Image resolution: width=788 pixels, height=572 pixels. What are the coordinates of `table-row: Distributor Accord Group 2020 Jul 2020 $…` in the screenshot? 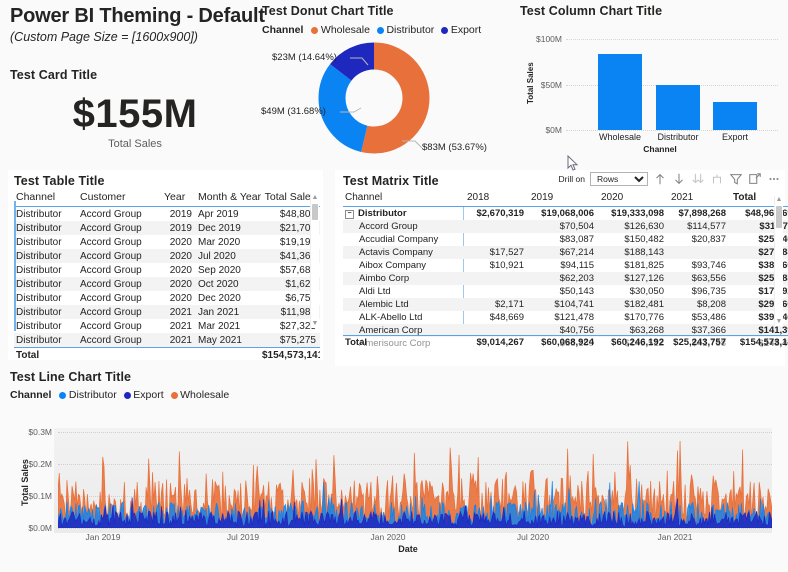 It's located at (167, 256).